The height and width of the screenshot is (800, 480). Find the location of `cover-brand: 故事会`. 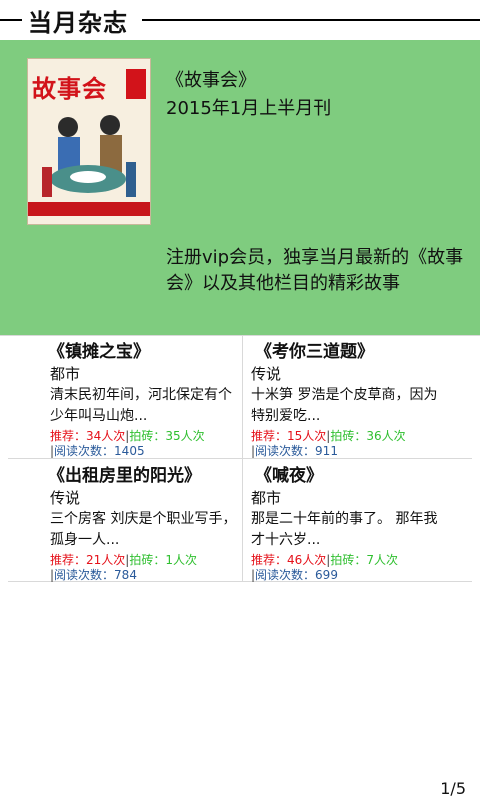

cover-brand: 故事会 is located at coordinates (69, 88).